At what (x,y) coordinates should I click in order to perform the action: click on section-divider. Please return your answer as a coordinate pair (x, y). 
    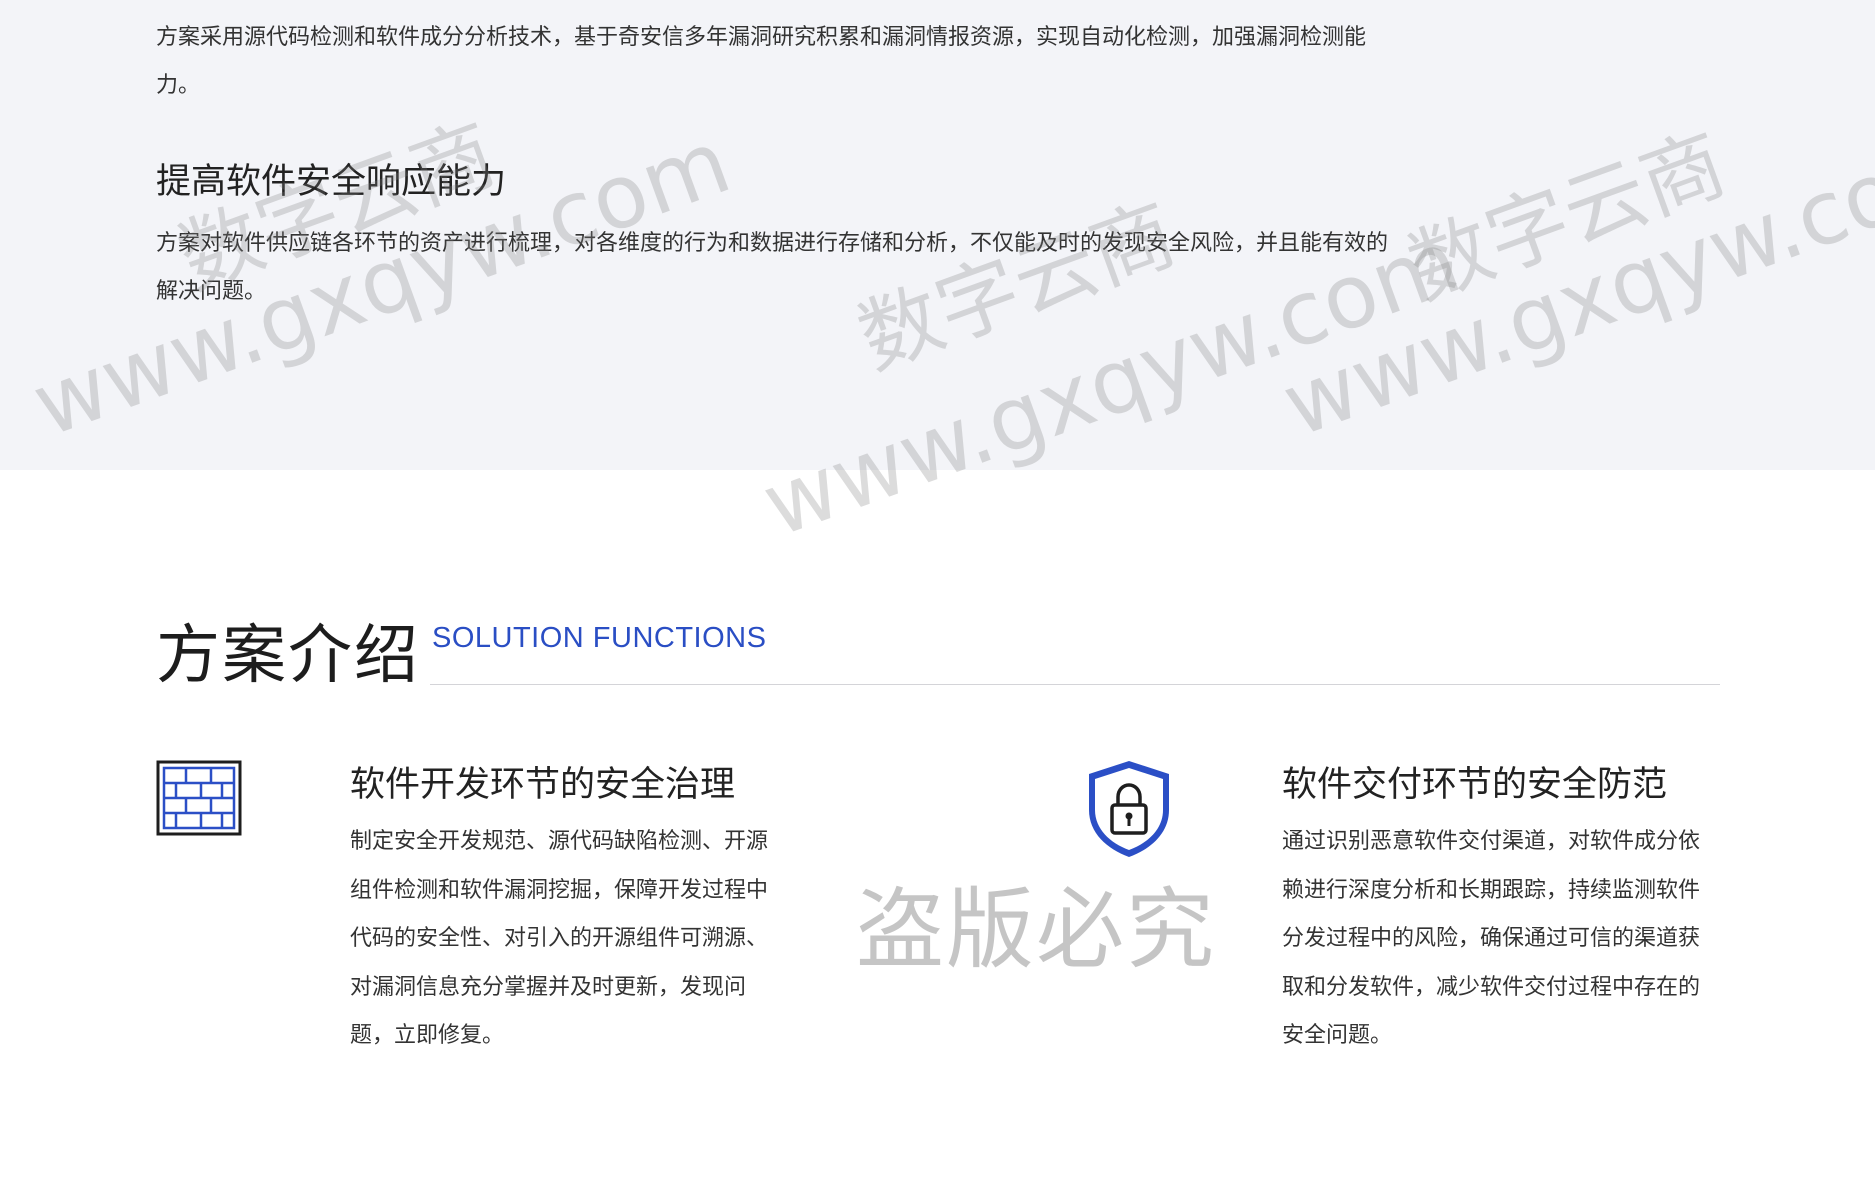
    Looking at the image, I should click on (1075, 684).